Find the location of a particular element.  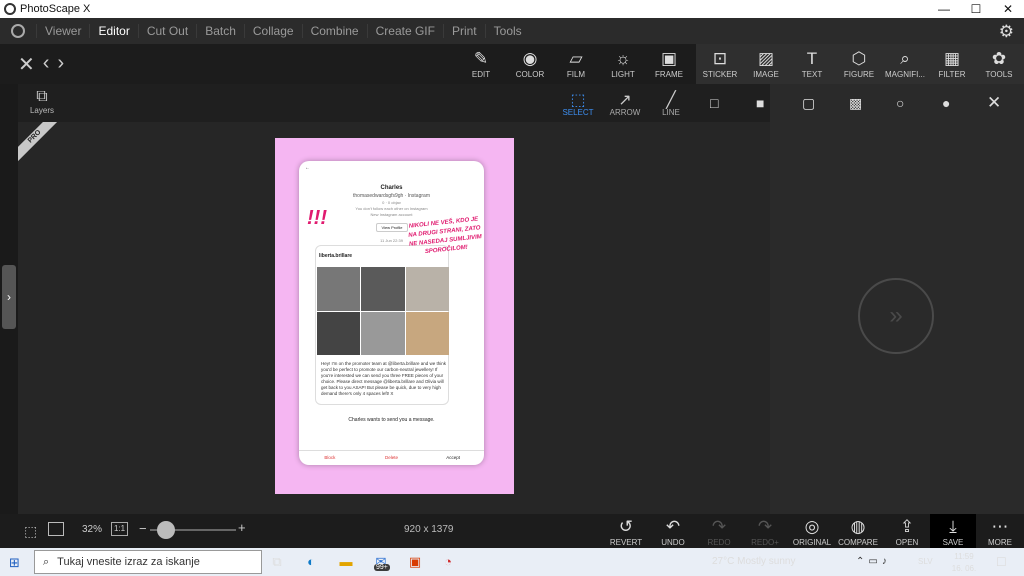

edit-icon: ✎ is located at coordinates (481, 58).